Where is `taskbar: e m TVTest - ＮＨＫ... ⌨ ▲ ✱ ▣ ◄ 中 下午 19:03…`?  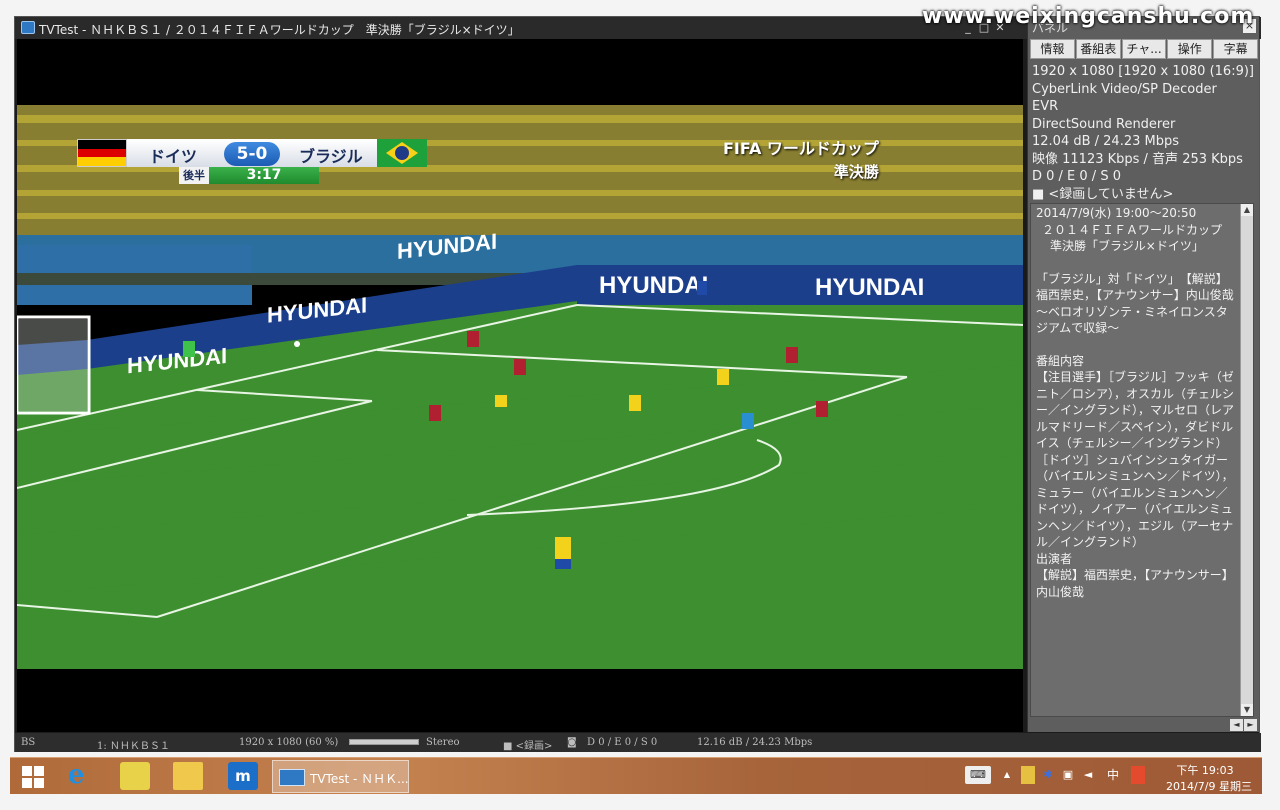 taskbar: e m TVTest - ＮＨＫ... ⌨ ▲ ✱ ▣ ◄ 中 下午 19:03… is located at coordinates (636, 775).